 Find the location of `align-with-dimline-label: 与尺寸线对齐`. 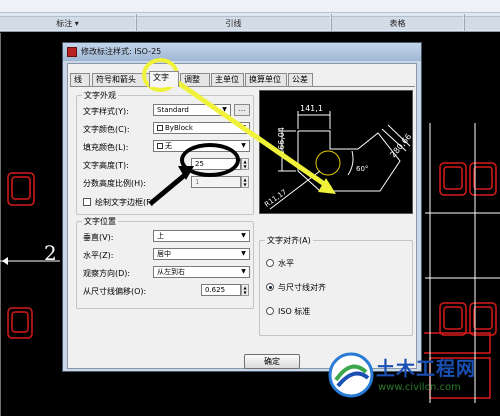

align-with-dimline-label: 与尺寸线对齐 is located at coordinates (302, 287).